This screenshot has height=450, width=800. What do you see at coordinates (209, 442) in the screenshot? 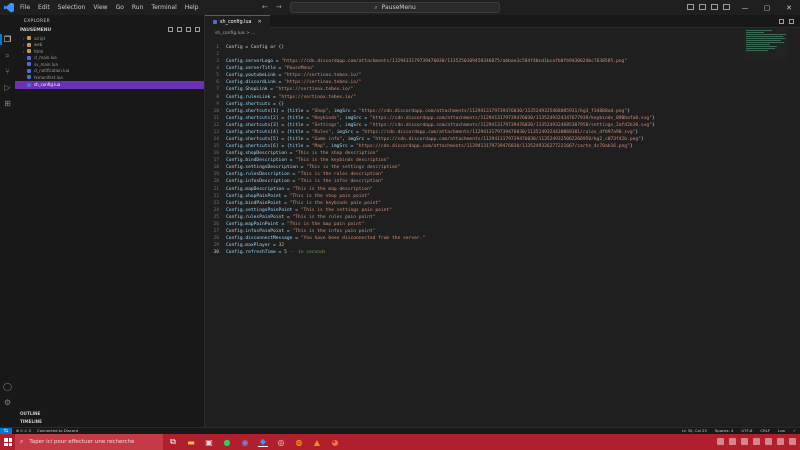
I see `terminal-icon: ▣` at bounding box center [209, 442].